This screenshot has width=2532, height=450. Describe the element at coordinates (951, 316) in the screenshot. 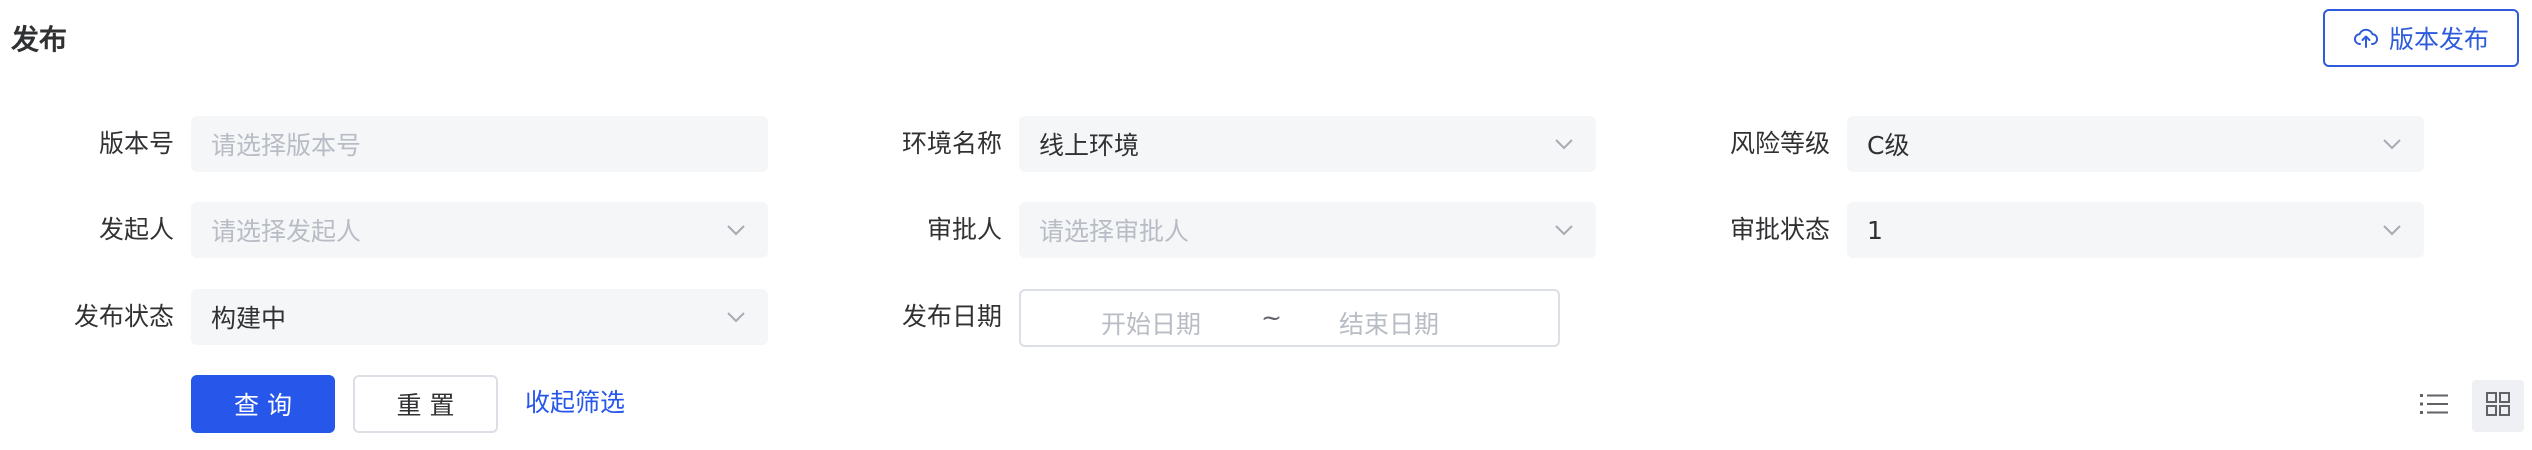

I see `publish-date-label: 发布日期` at that location.